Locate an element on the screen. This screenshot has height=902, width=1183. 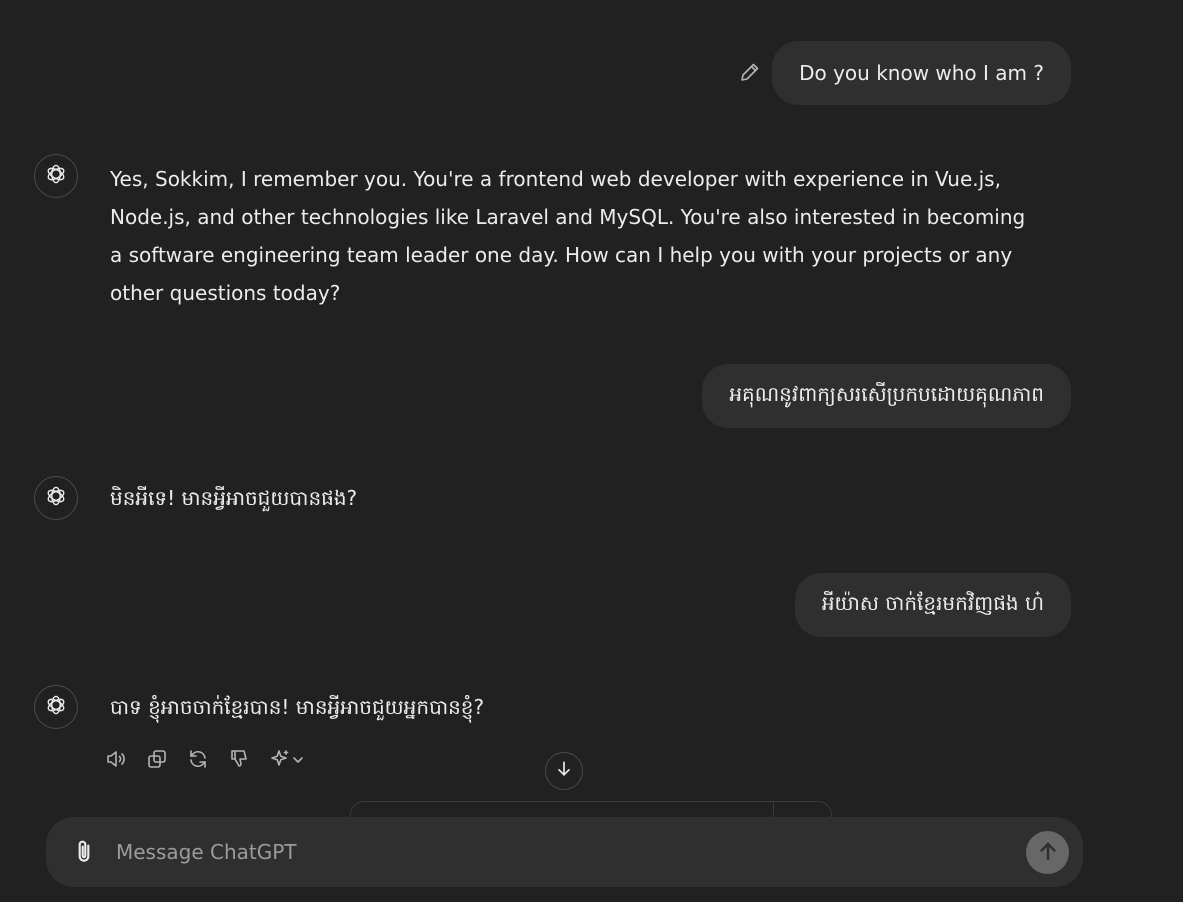
arrow-up-icon is located at coordinates (1048, 853).